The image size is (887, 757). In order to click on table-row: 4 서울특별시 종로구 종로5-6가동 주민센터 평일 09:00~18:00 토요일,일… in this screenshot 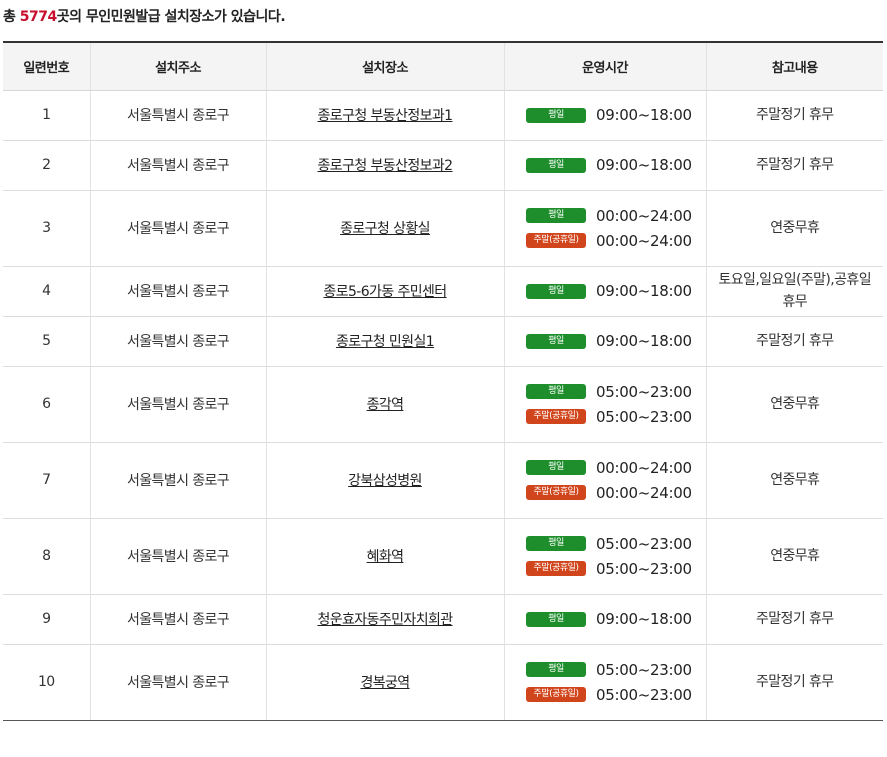, I will do `click(443, 291)`.